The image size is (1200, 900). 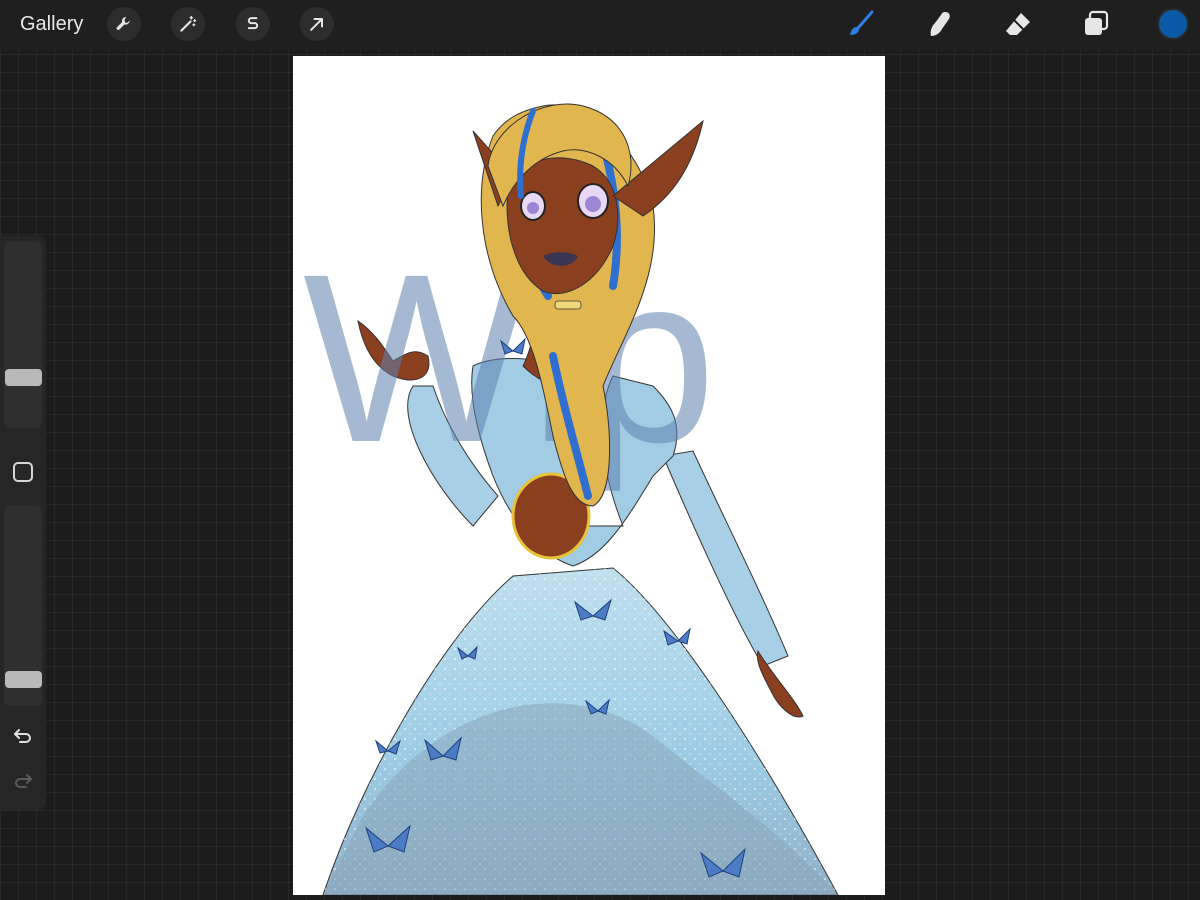 What do you see at coordinates (124, 24) in the screenshot?
I see `wrench-icon` at bounding box center [124, 24].